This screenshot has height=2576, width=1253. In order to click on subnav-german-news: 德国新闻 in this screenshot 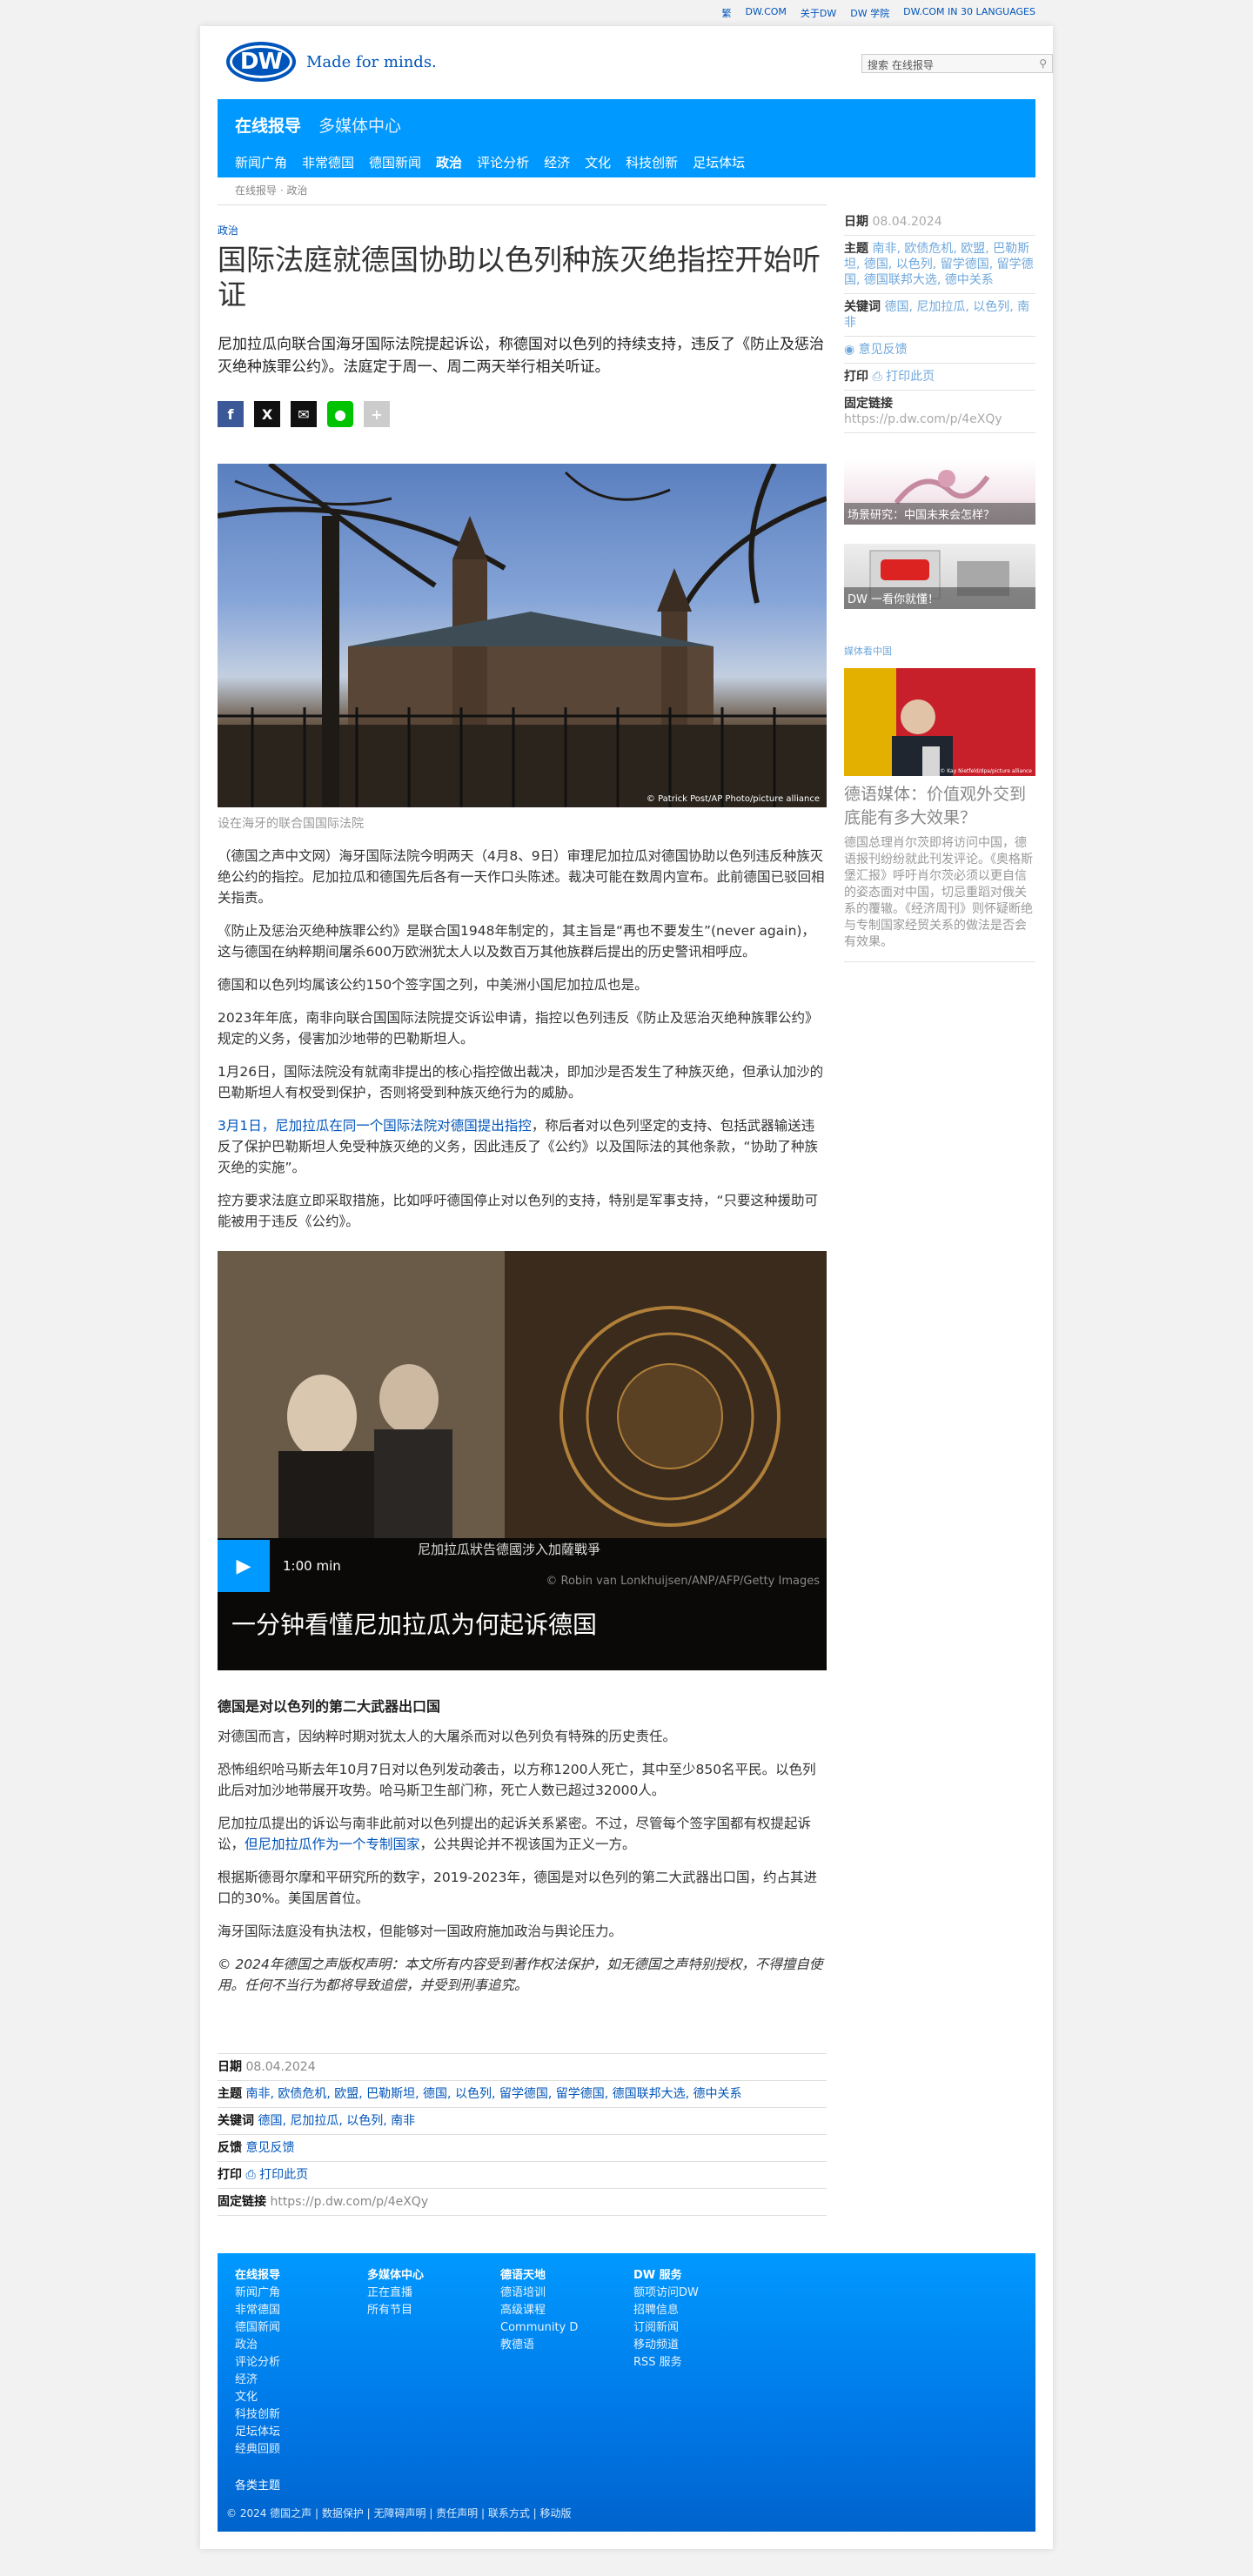, I will do `click(395, 162)`.